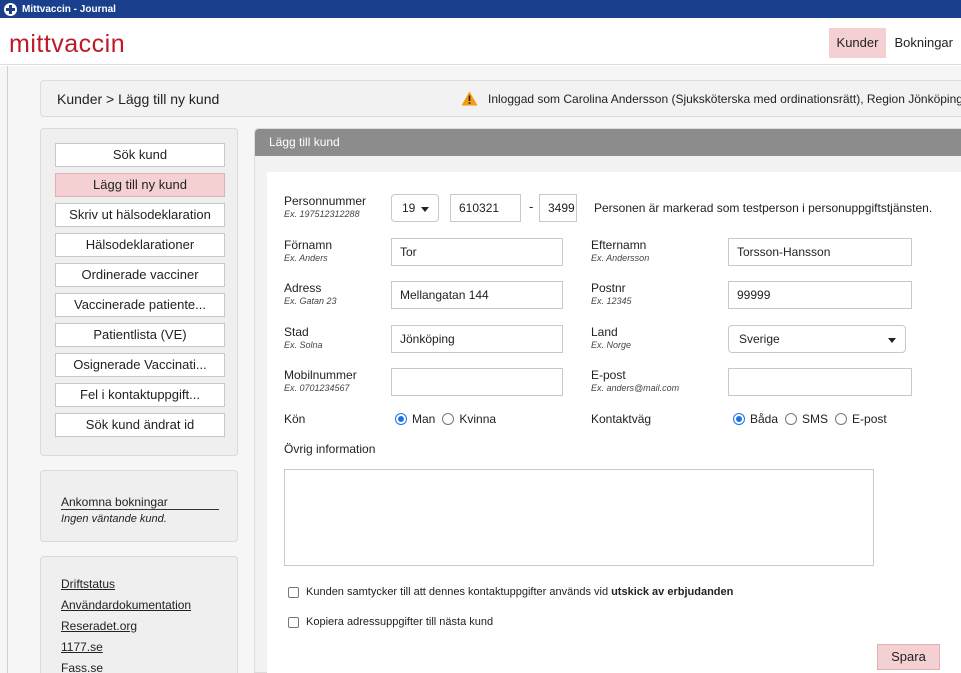  What do you see at coordinates (325, 206) in the screenshot?
I see `personnummer-label: Personnummer Ex. 197512312288` at bounding box center [325, 206].